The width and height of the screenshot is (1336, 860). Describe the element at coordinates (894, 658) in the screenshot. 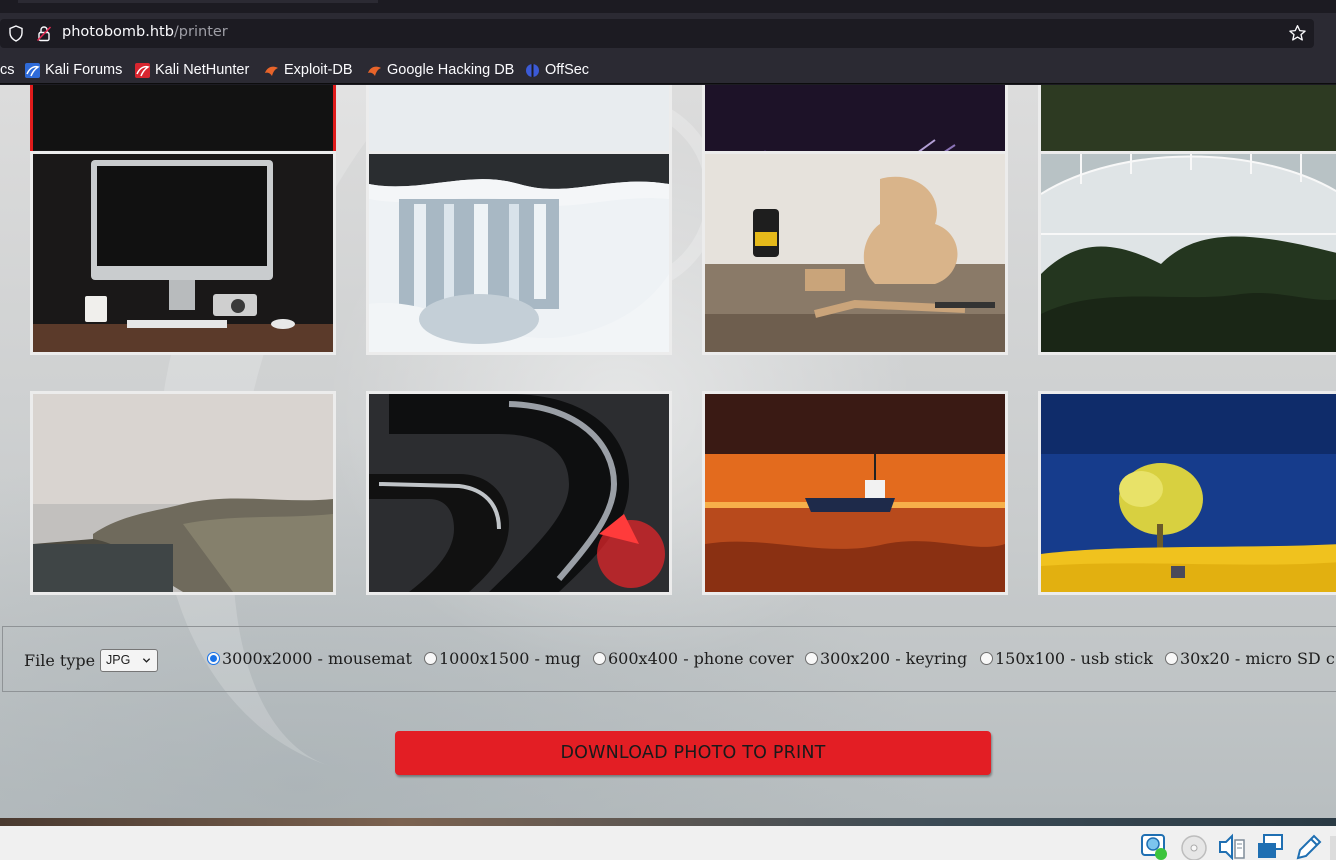

I see `size-option-label: 300x200 - keyring` at that location.